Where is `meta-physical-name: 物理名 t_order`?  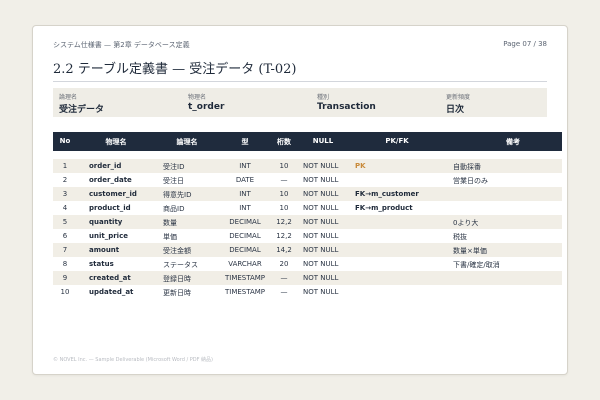
meta-physical-name: 物理名 t_order is located at coordinates (206, 102).